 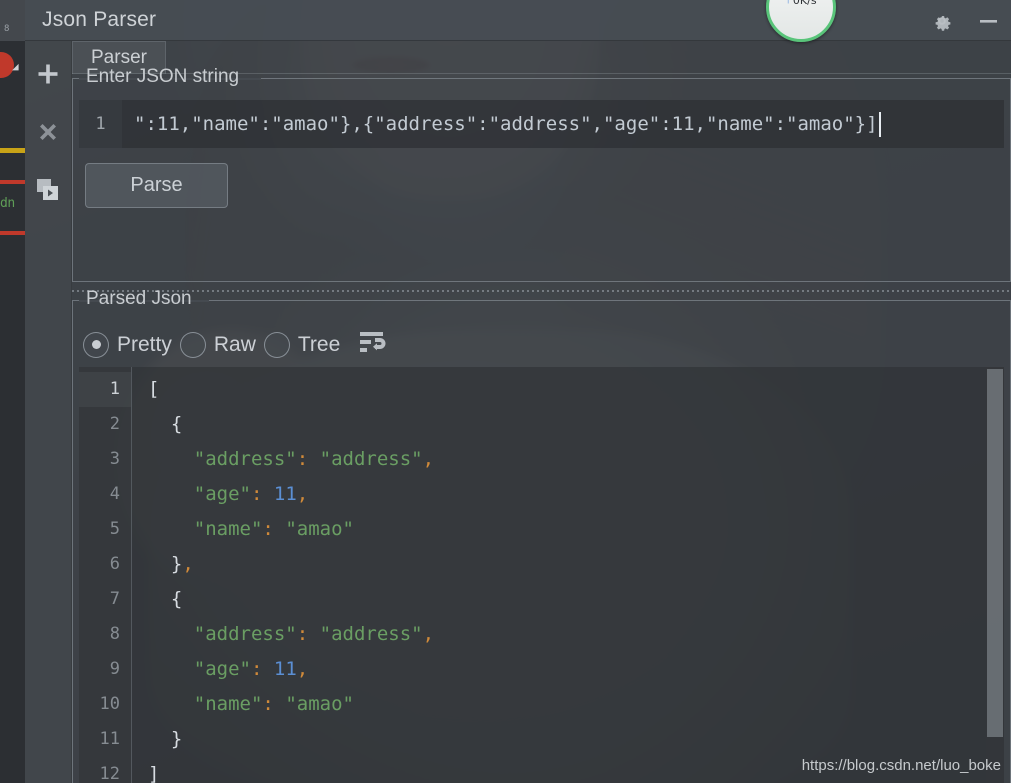 I want to click on word-wrap-icon, so click(x=372, y=344).